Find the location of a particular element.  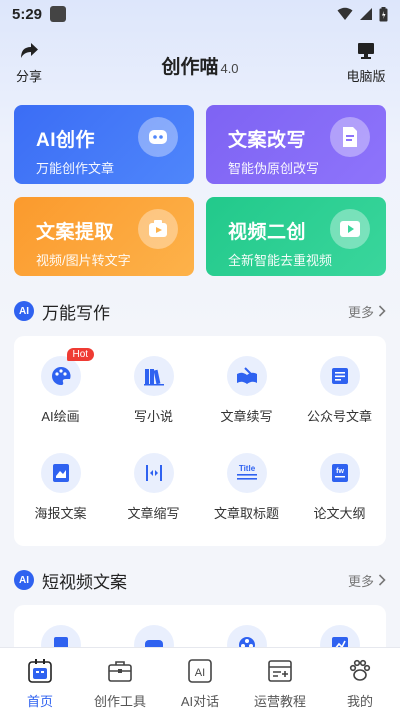

wifi-icon is located at coordinates (345, 13).